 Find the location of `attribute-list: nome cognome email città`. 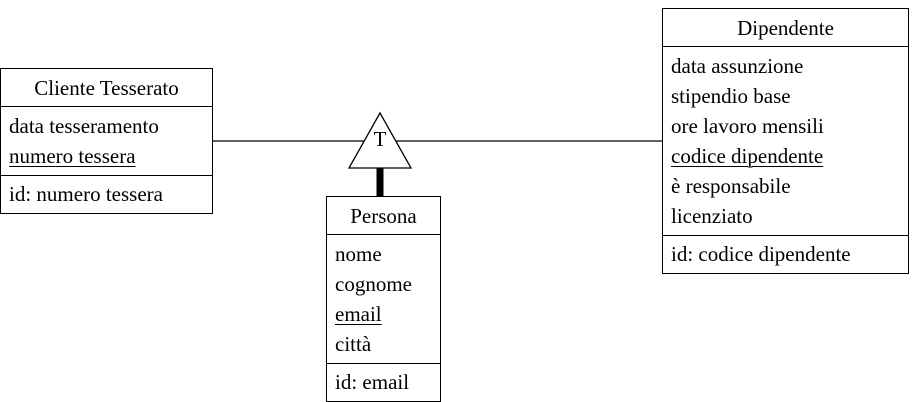

attribute-list: nome cognome email città is located at coordinates (383, 299).